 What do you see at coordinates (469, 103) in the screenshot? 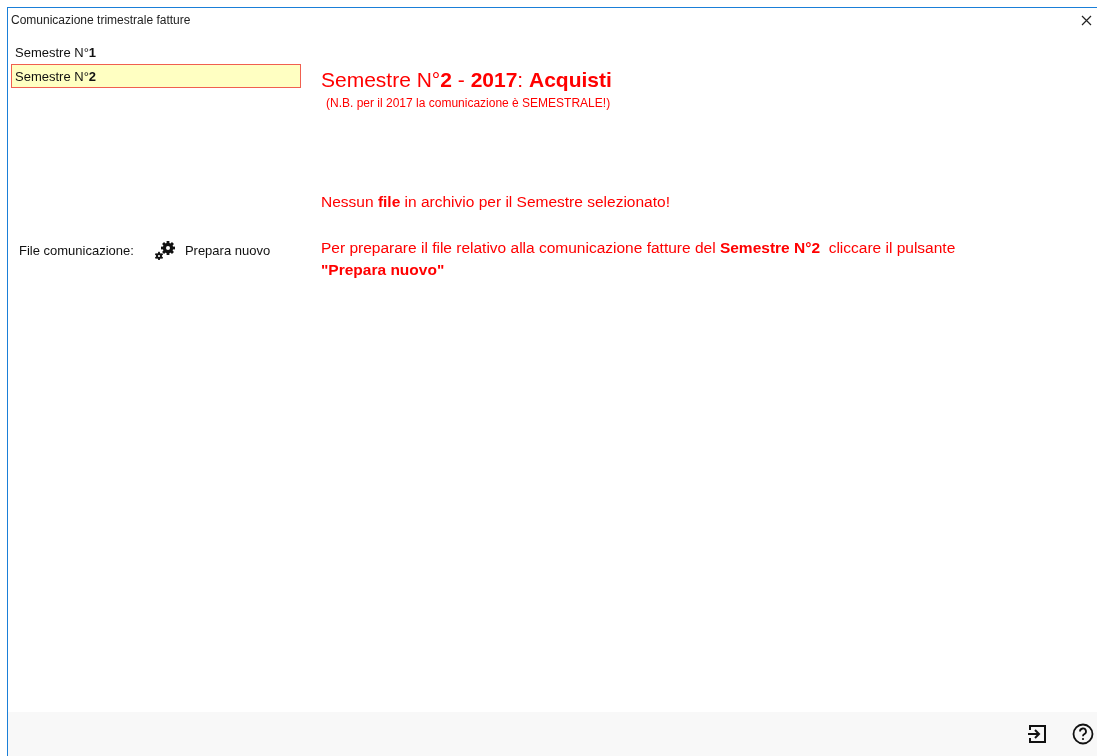
I see `note-text: (N.B. per il 2017 la comunicazione è SEMESTRALE!)` at bounding box center [469, 103].